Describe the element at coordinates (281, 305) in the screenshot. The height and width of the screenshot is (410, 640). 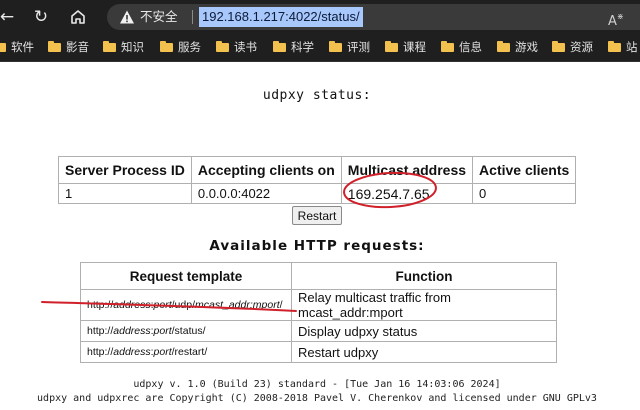
I see `tpl-tail: /` at that location.